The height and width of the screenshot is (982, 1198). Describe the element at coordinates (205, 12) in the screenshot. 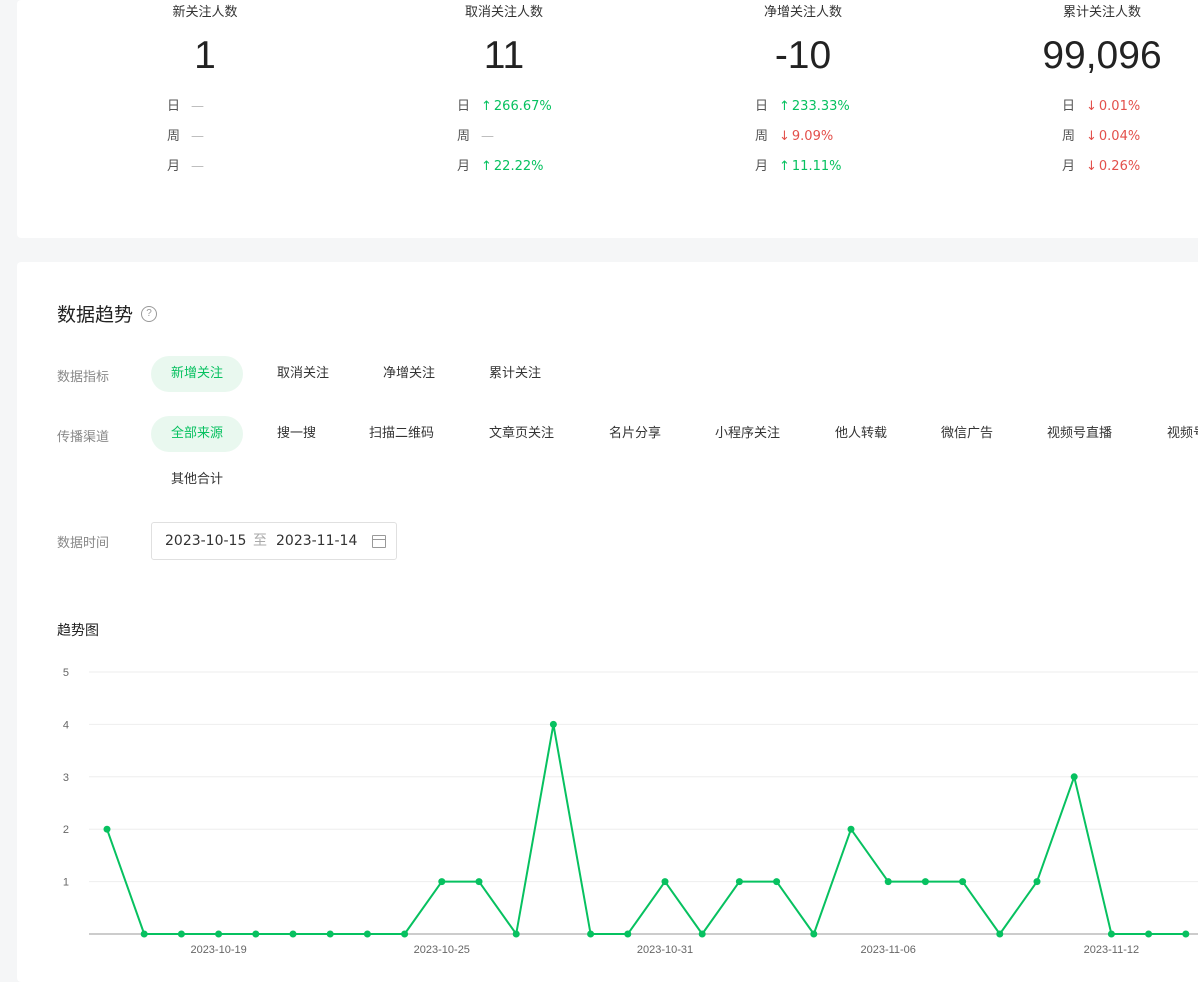

I see `stat-label: 新关注人数` at that location.